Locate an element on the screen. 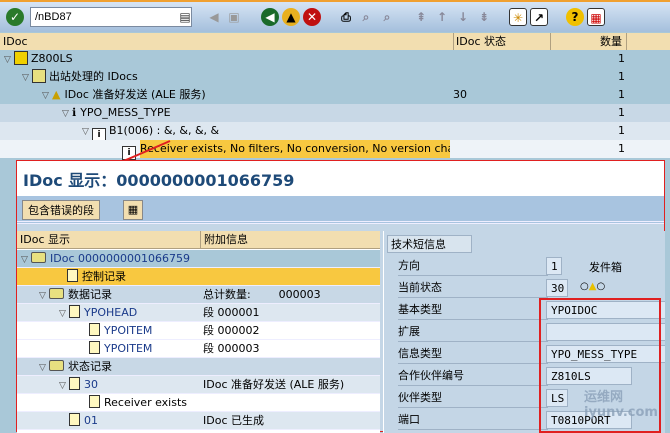 This screenshot has width=670, height=433. exit-icon: ▲ is located at coordinates (291, 17).